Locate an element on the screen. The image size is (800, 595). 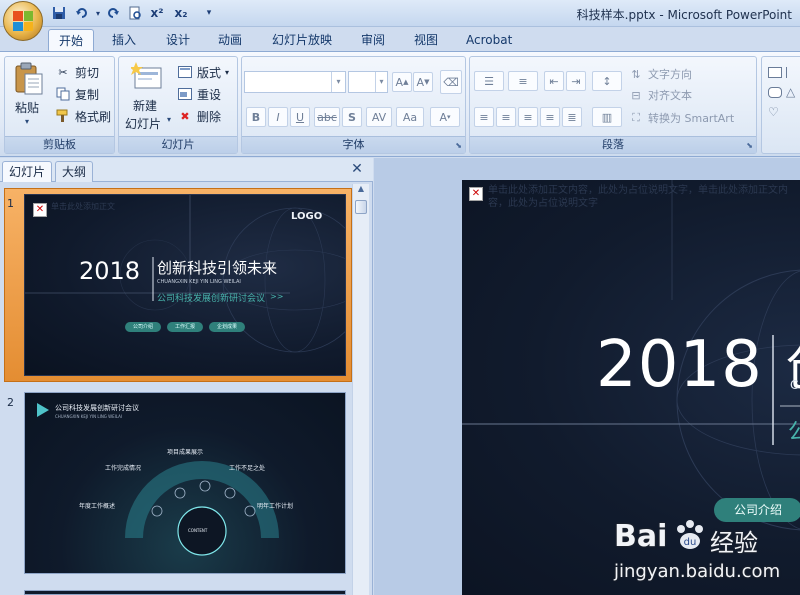
bold-button: B is located at coordinates (256, 117).